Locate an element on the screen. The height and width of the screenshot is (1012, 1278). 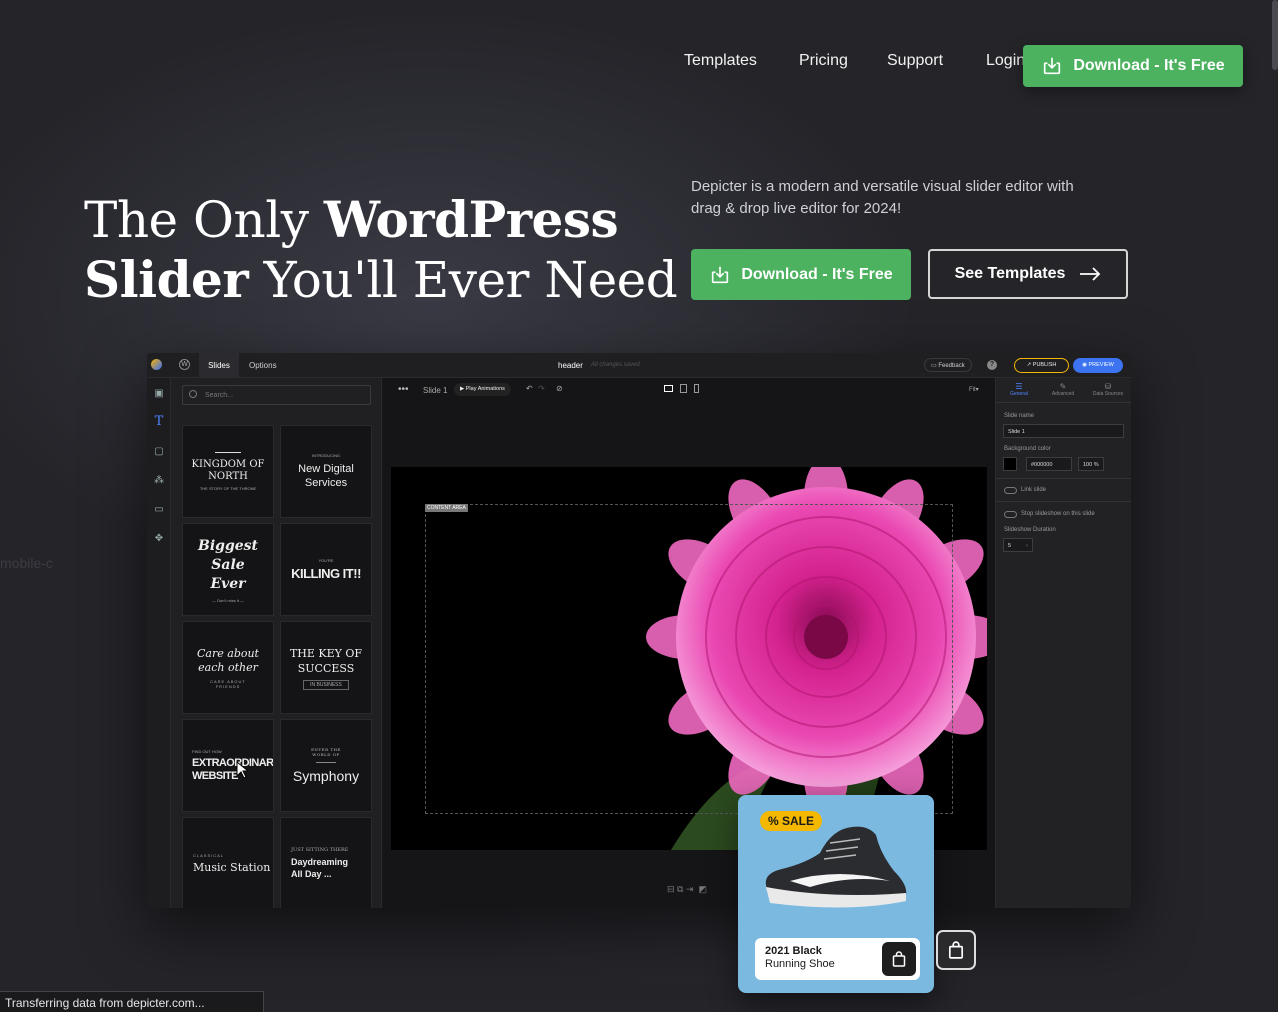
stop-slideshow-toggle is located at coordinates (1010, 514).